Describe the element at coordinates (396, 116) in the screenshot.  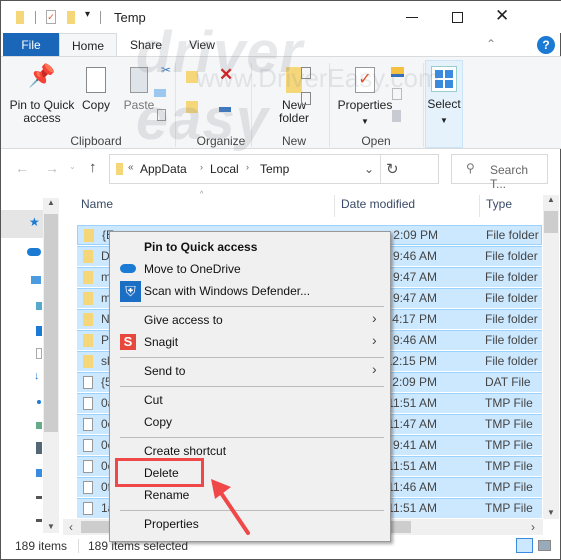
I see `history-icon` at that location.